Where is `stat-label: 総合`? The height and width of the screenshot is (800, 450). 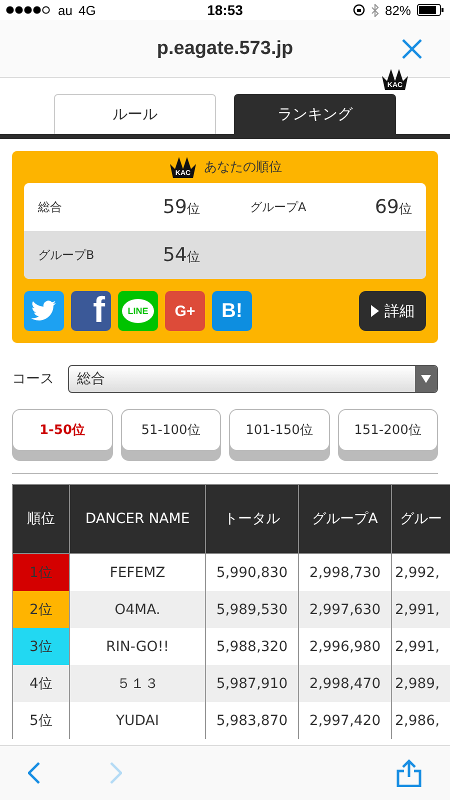
stat-label: 総合 is located at coordinates (50, 207).